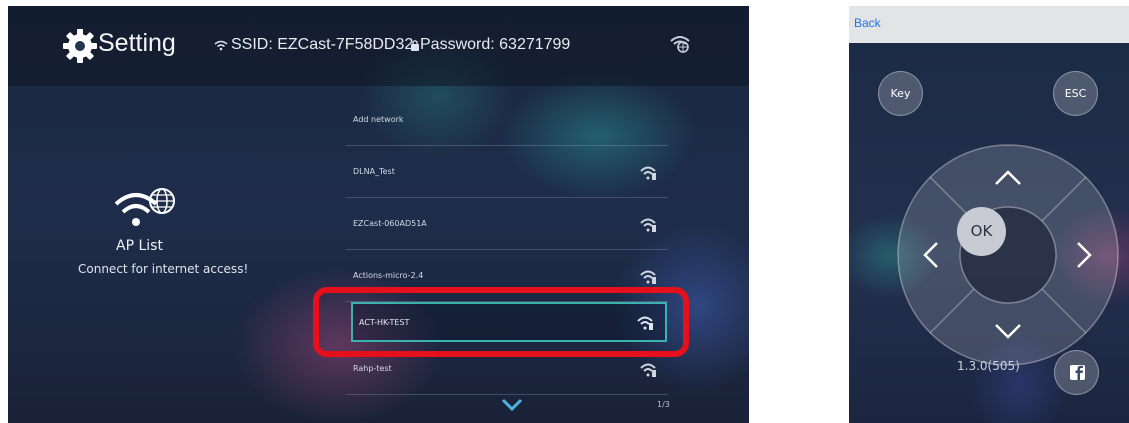  Describe the element at coordinates (867, 23) in the screenshot. I see `back-button: Back` at that location.